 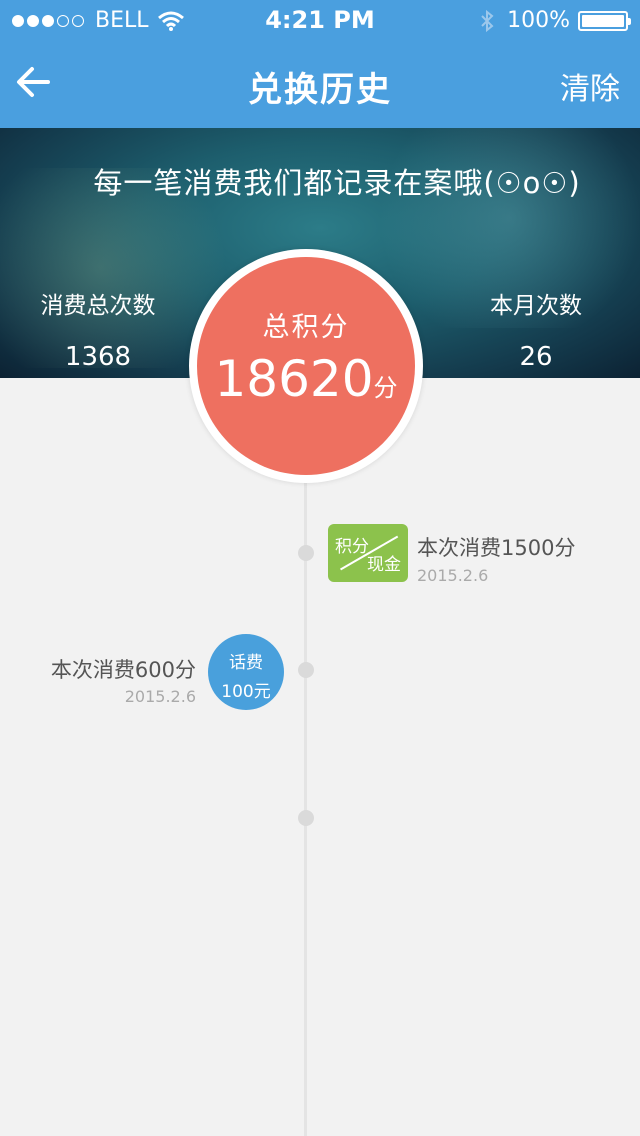 What do you see at coordinates (306, 327) in the screenshot?
I see `total-points-label: 总积分` at bounding box center [306, 327].